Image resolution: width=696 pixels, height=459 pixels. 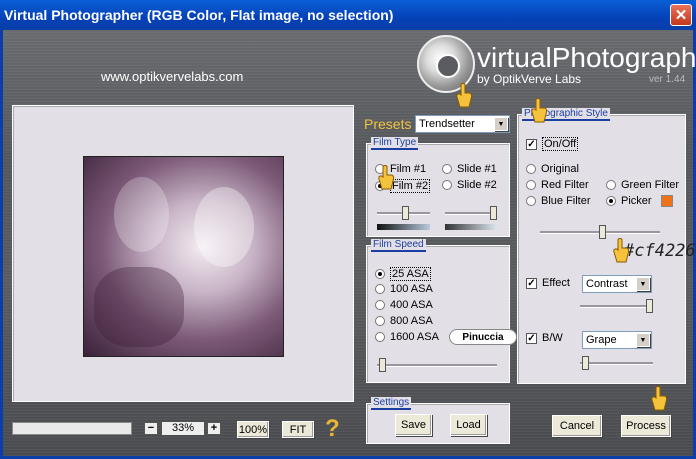 I want to click on radio-picker: Picker, so click(x=629, y=201).